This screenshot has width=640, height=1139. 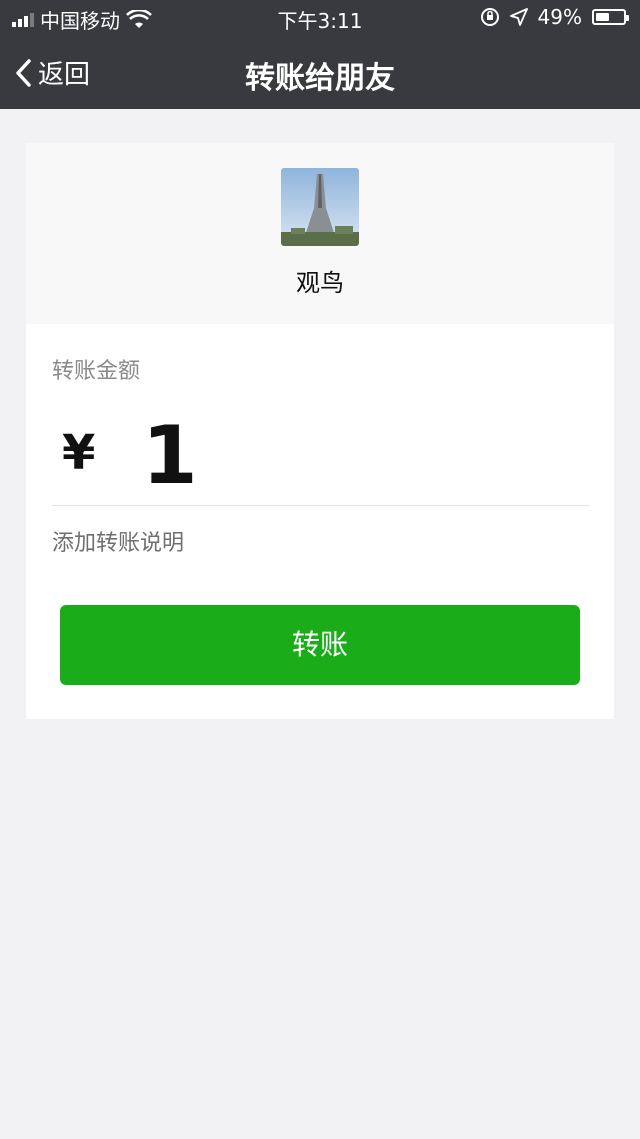 I want to click on rotation-lock-icon, so click(x=489, y=17).